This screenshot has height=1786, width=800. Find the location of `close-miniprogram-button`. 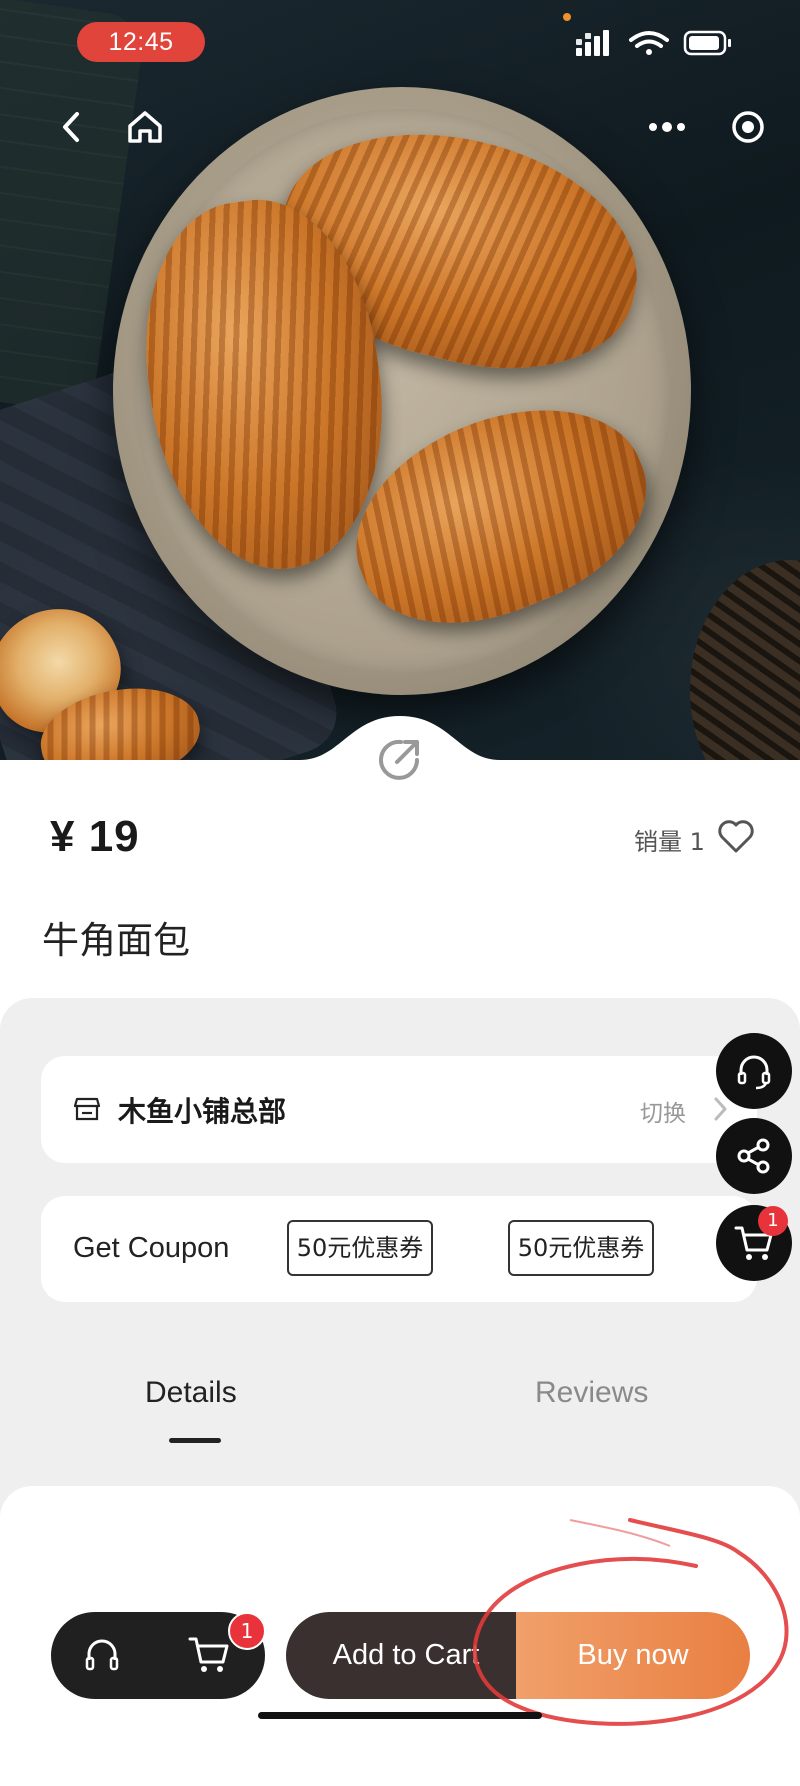

close-miniprogram-button is located at coordinates (748, 127).